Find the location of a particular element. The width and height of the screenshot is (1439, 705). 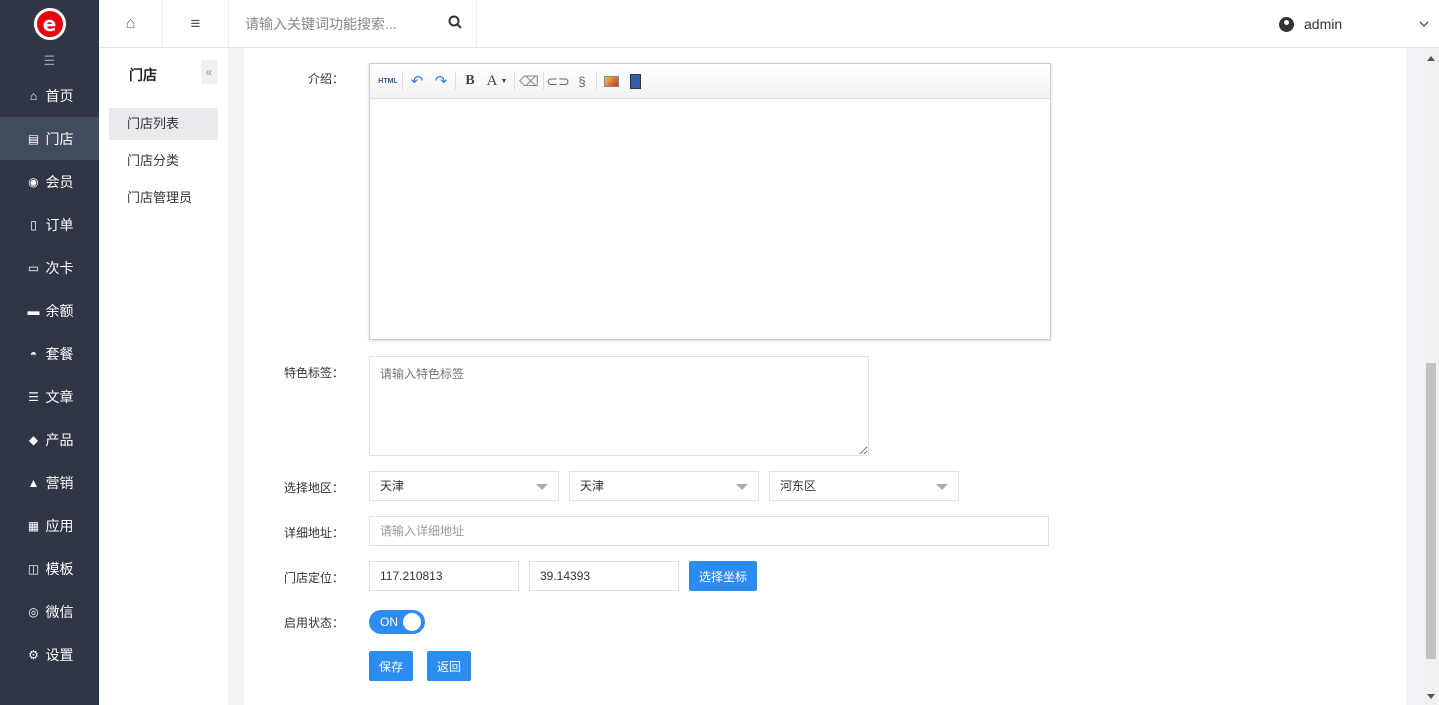

intro-label: 介绍： is located at coordinates (325, 79).